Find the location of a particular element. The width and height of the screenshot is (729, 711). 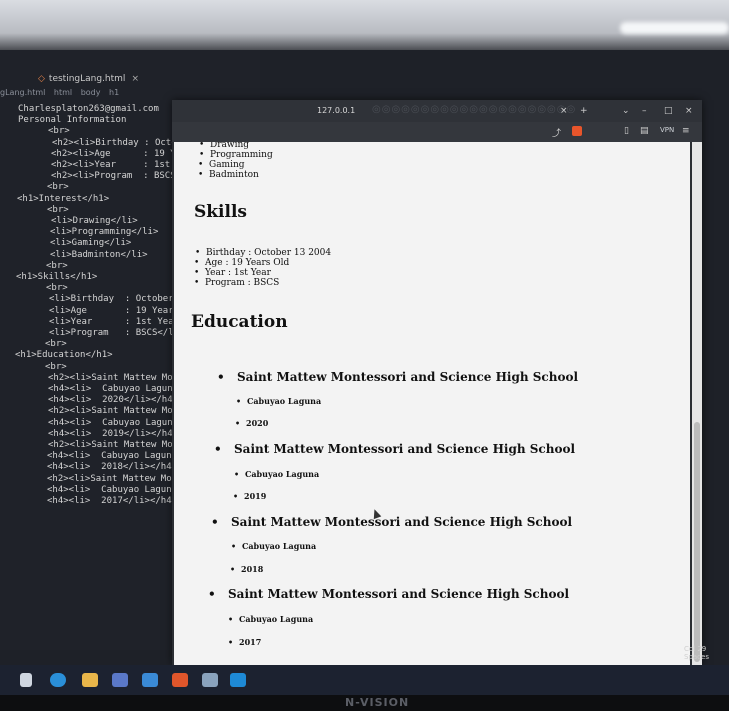

edge-icon is located at coordinates (58, 680).